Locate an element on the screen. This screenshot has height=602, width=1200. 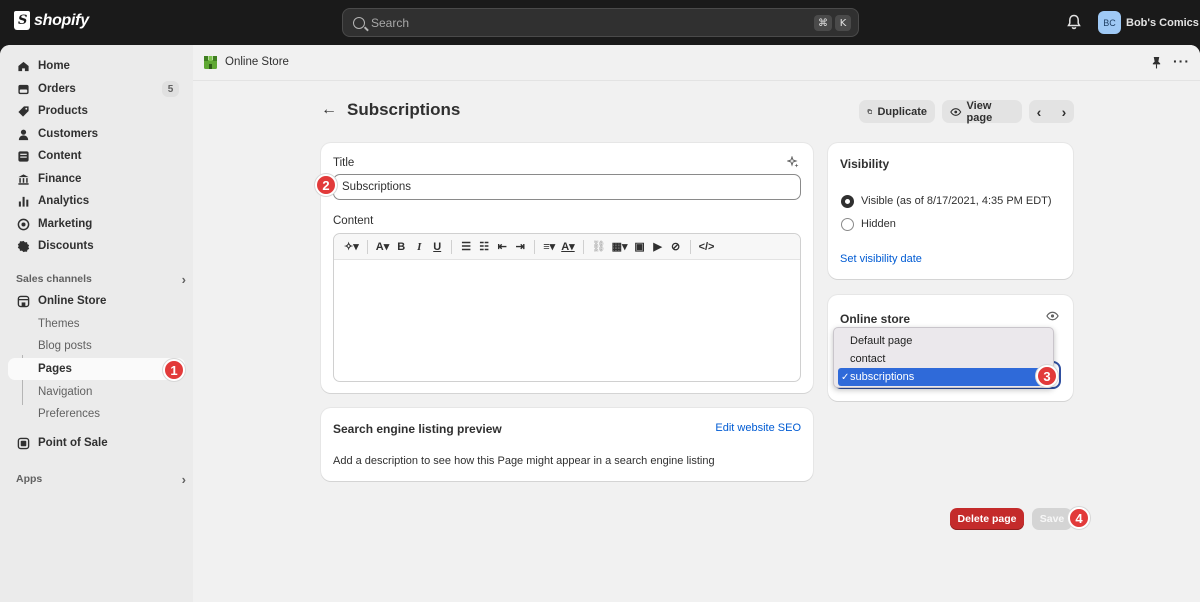
next-page-icon: › is located at coordinates (1064, 112).